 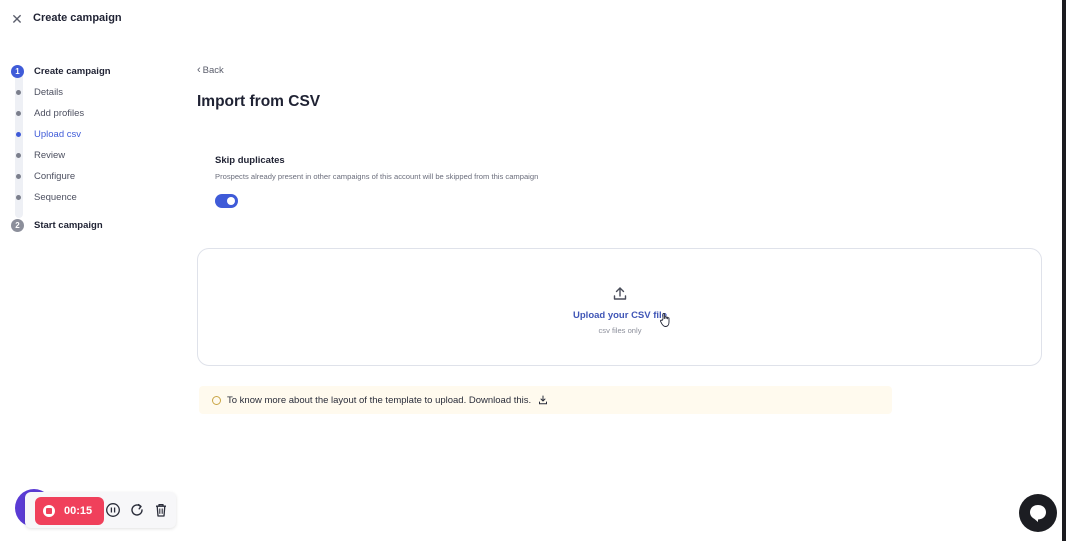 I want to click on step-start-campaign: 2 Start campaign, so click(x=57, y=225).